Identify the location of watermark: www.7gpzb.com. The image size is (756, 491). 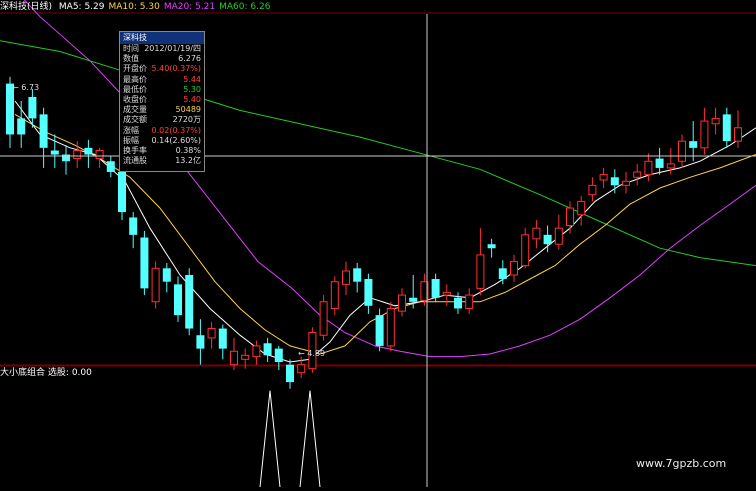
(681, 463).